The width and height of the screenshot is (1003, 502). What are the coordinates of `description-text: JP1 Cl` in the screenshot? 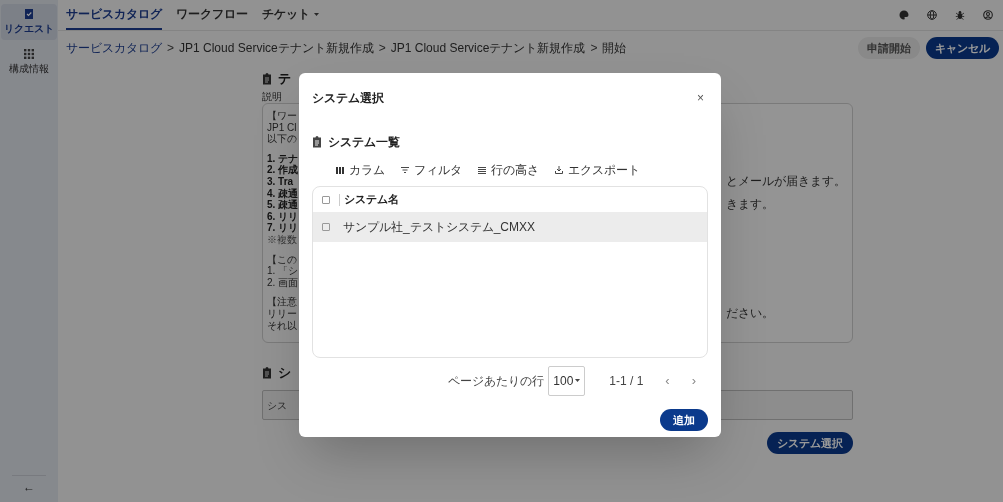 It's located at (282, 127).